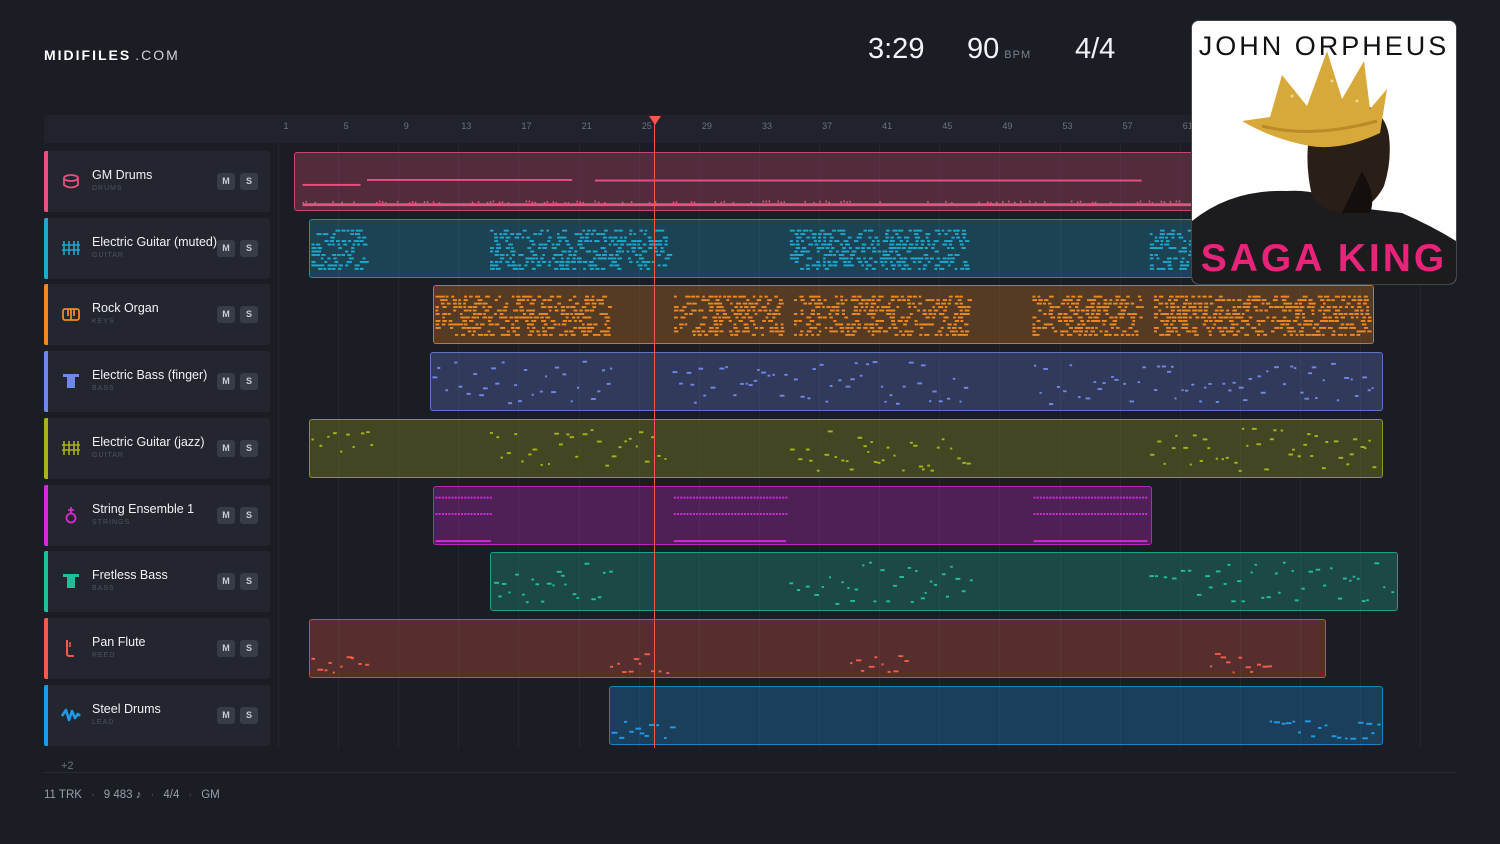 This screenshot has height=844, width=1500. What do you see at coordinates (67, 766) in the screenshot?
I see `more-tracks-indicator: +2` at bounding box center [67, 766].